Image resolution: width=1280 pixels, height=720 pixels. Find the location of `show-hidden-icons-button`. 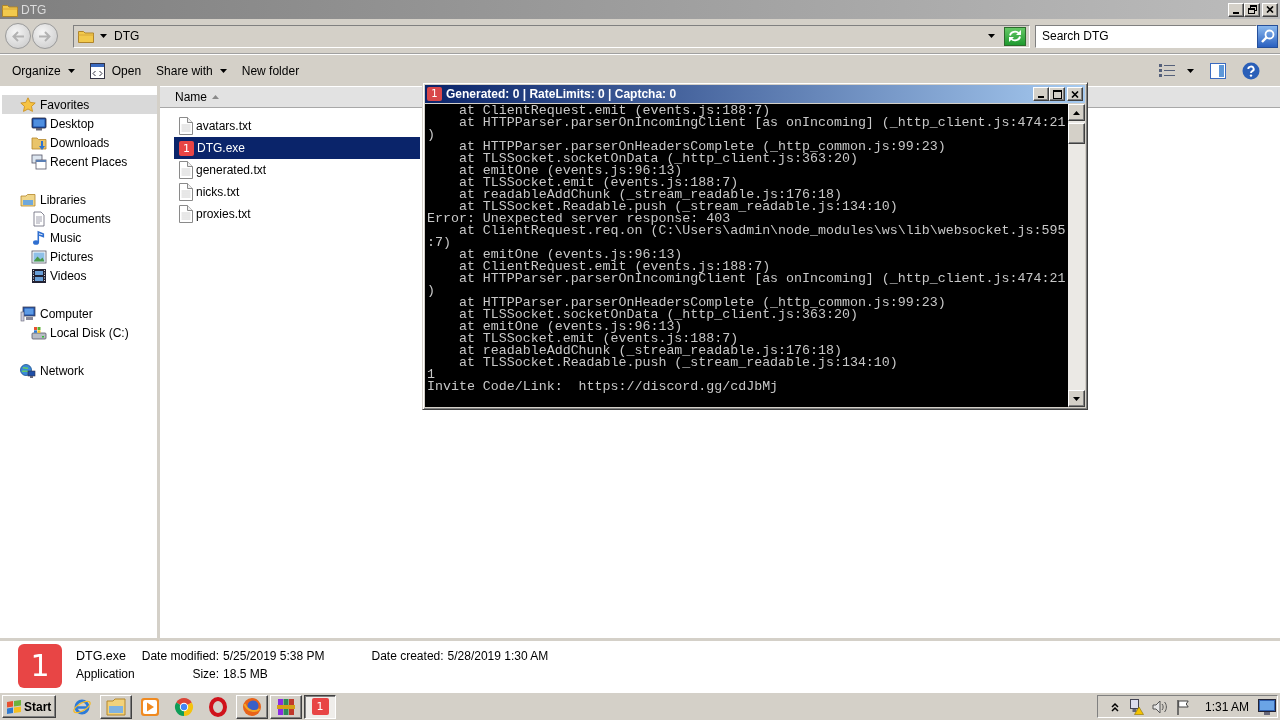

show-hidden-icons-button is located at coordinates (1115, 706).